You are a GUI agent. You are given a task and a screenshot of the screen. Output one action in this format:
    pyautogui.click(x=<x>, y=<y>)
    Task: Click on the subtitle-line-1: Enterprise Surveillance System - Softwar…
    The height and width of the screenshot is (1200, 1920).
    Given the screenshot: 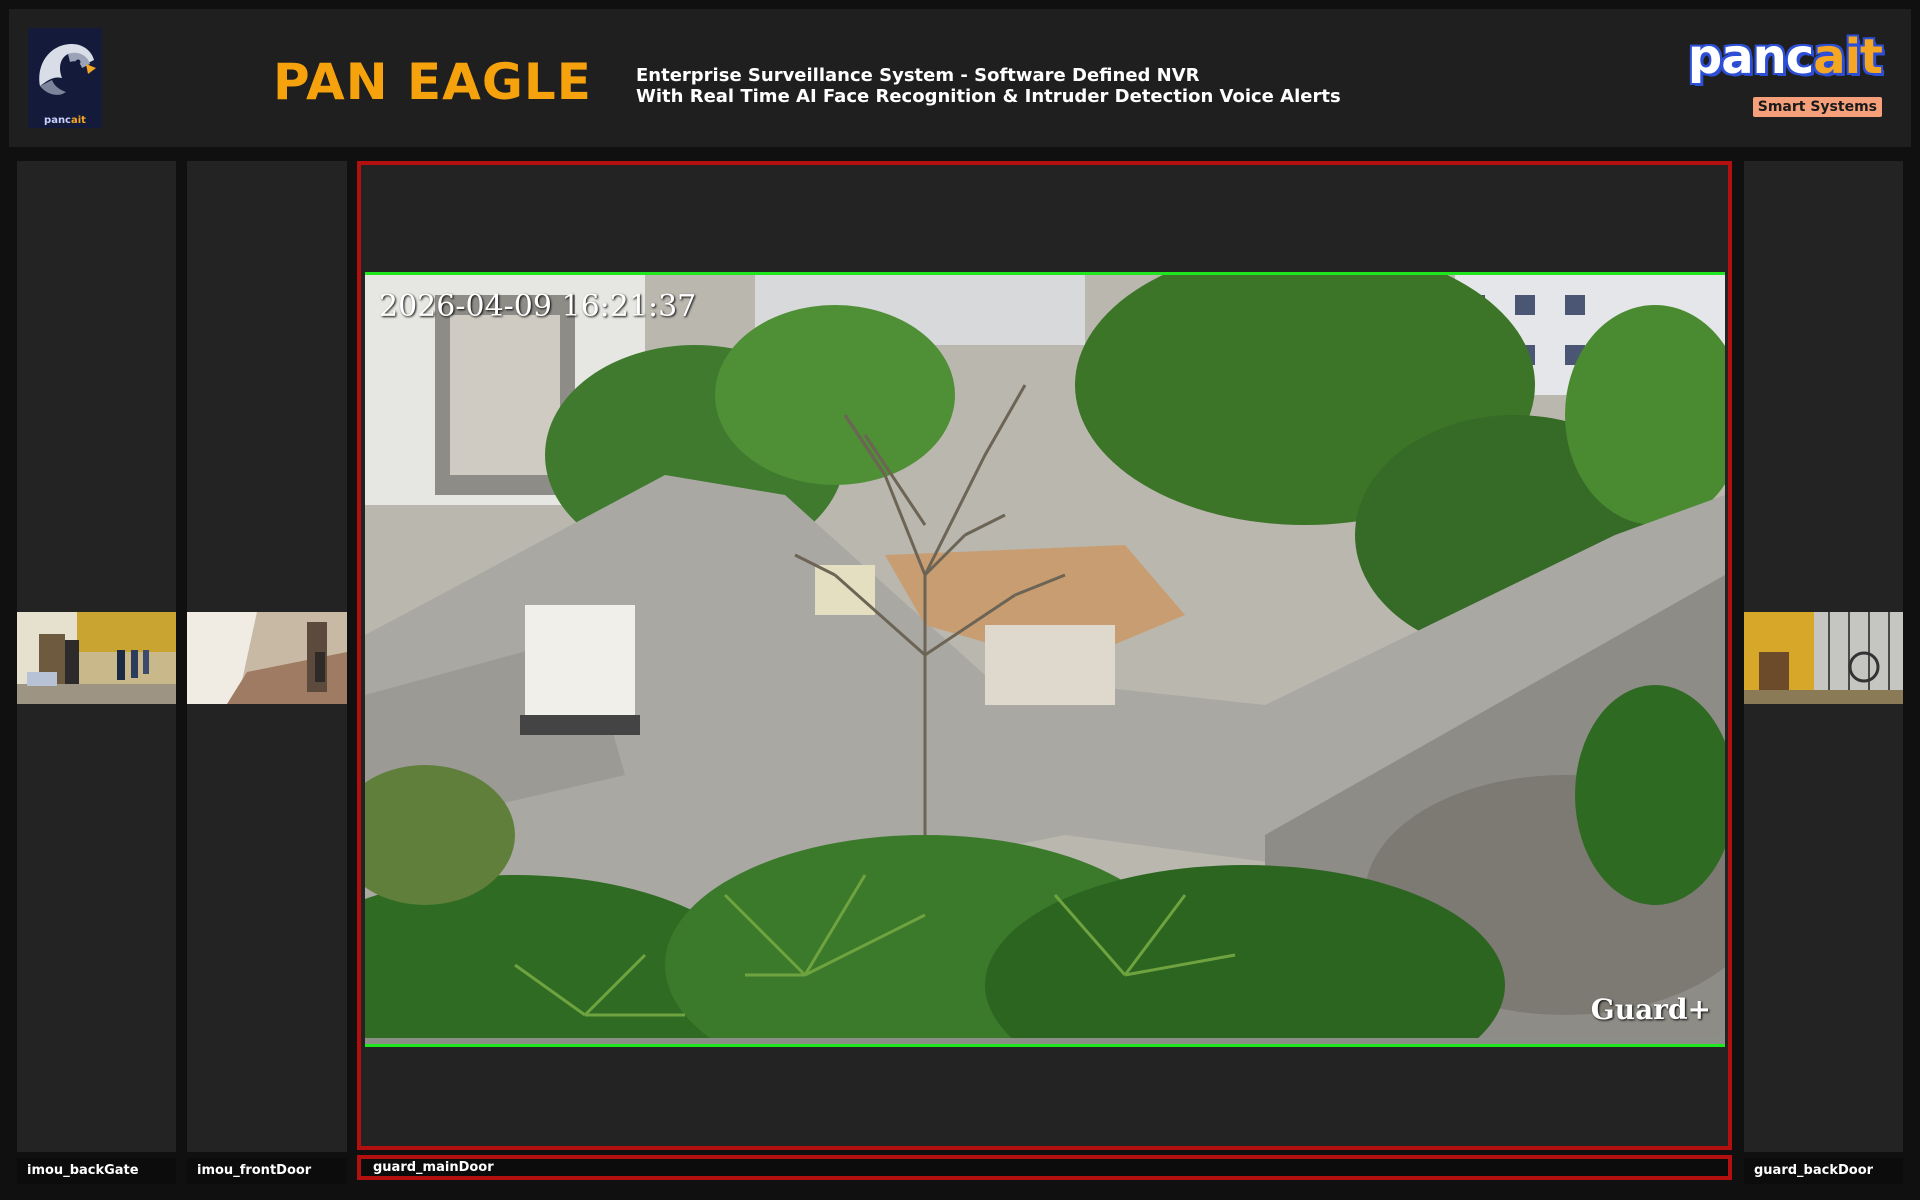 What is the action you would take?
    pyautogui.click(x=918, y=75)
    